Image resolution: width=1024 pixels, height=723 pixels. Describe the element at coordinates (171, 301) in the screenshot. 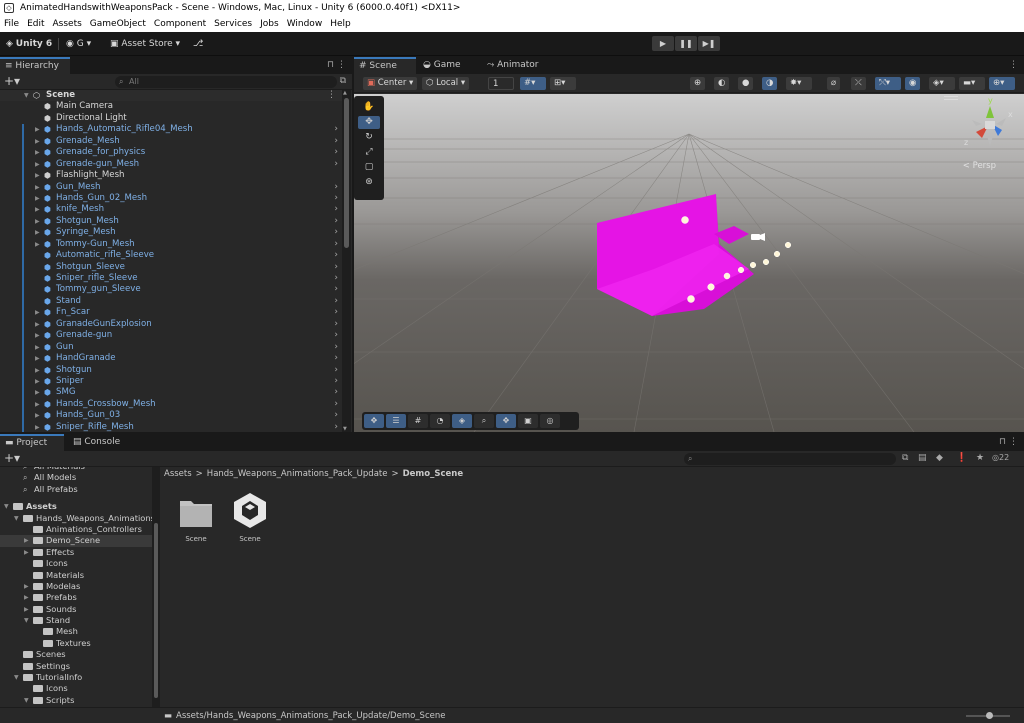

I see `hierarchy-row: ⬢ Stand ›` at that location.